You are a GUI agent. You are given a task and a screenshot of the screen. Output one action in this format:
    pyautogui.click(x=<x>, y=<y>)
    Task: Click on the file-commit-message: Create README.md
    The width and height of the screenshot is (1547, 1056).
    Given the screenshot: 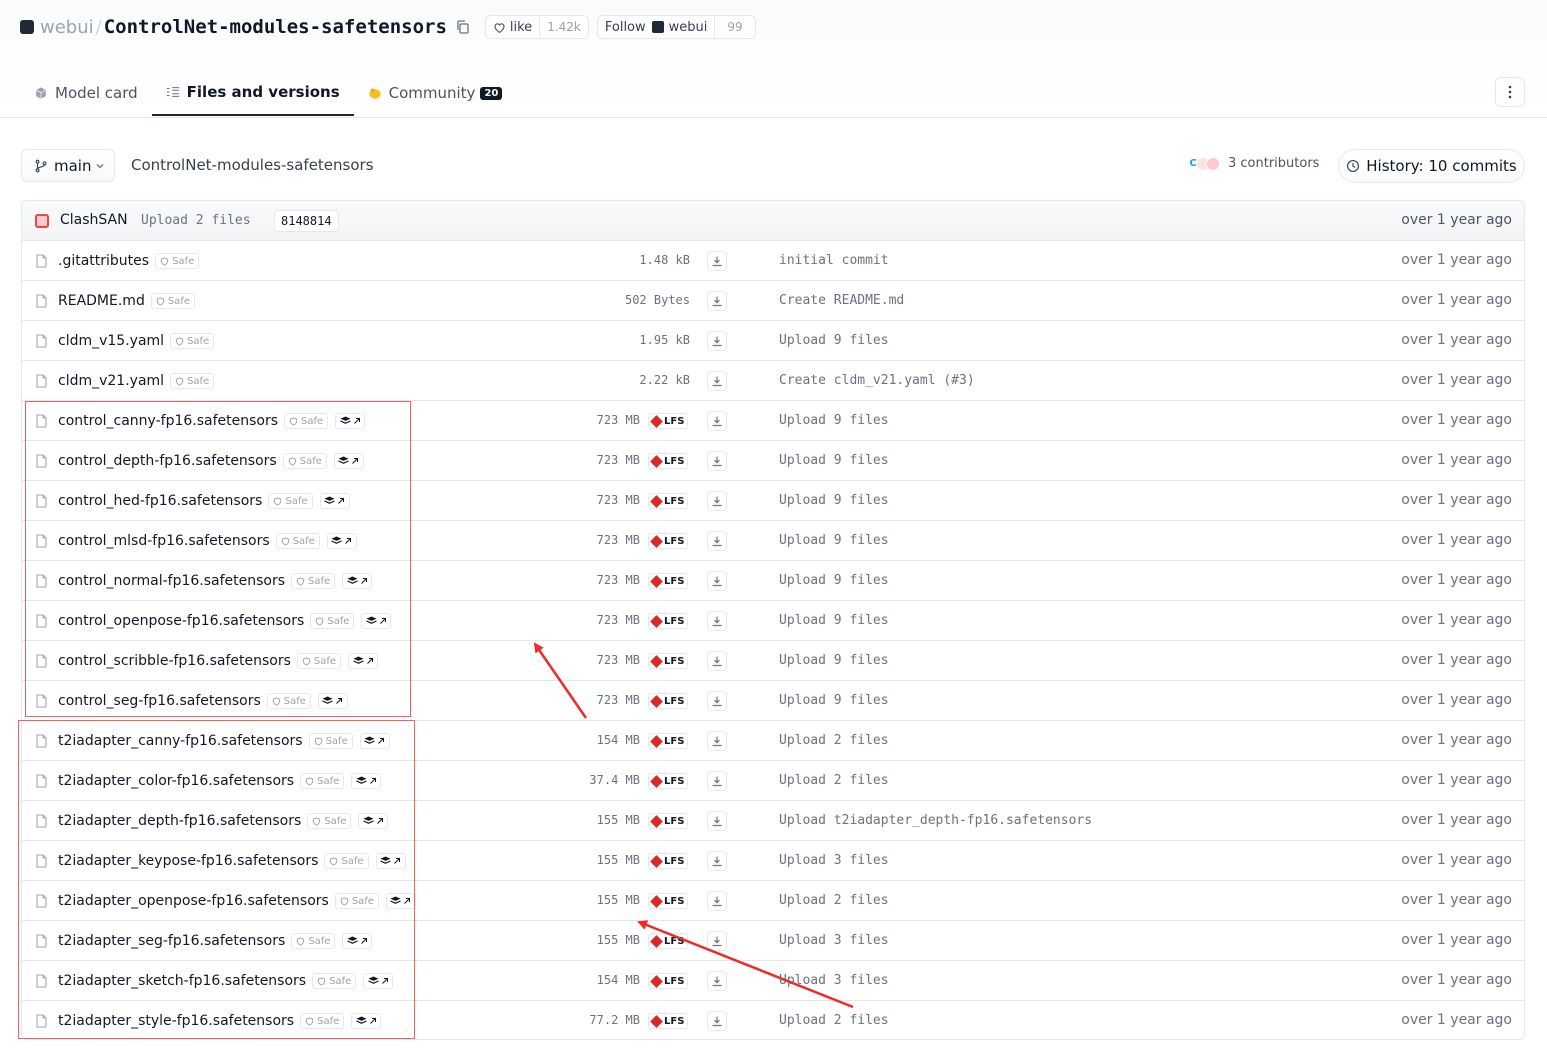 What is the action you would take?
    pyautogui.click(x=841, y=300)
    